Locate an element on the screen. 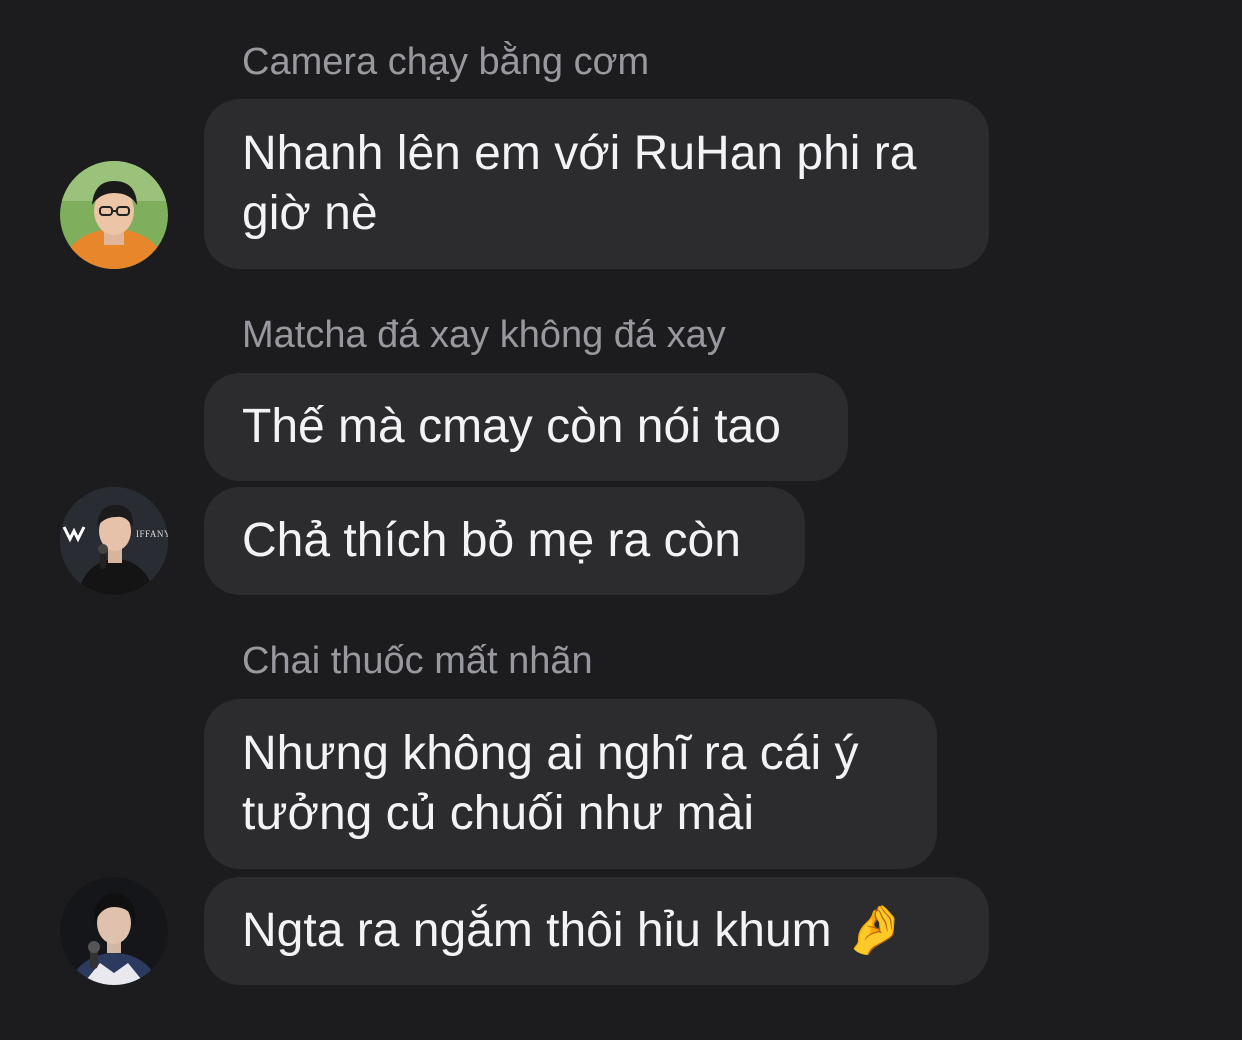  avatar: IFFANY is located at coordinates (114, 541).